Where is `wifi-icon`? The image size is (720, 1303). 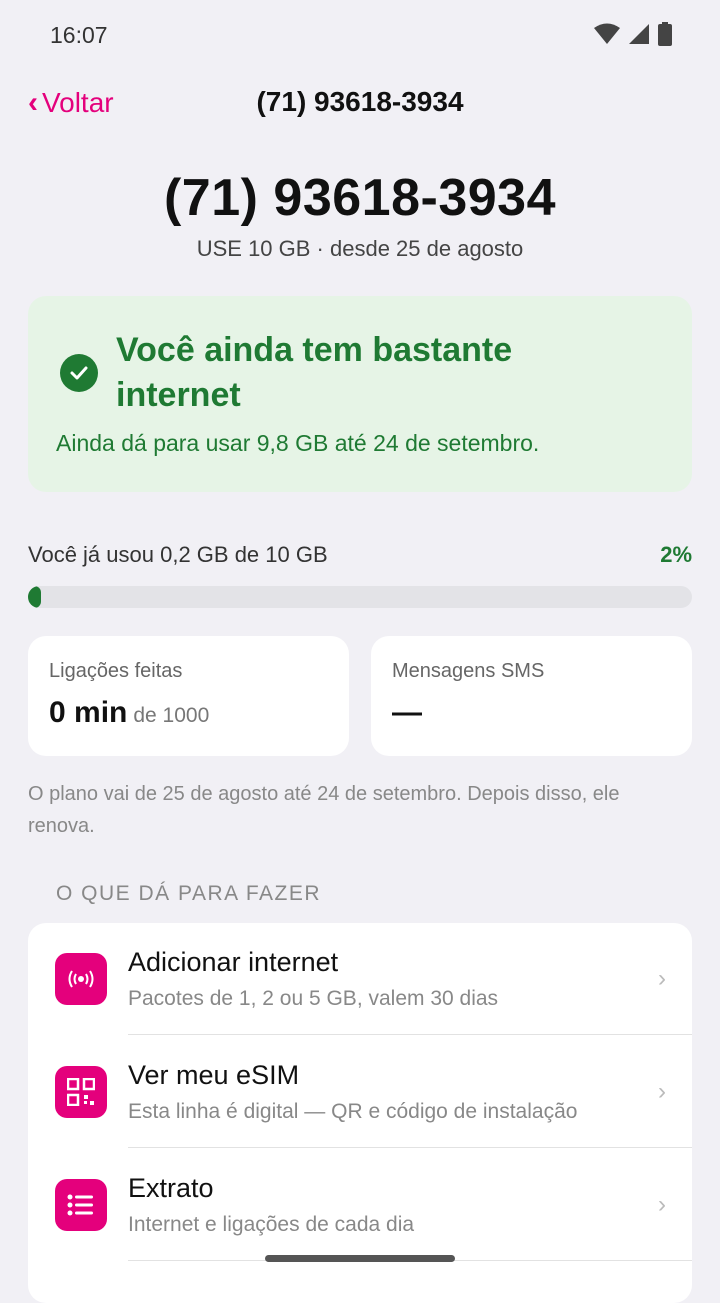 wifi-icon is located at coordinates (607, 33).